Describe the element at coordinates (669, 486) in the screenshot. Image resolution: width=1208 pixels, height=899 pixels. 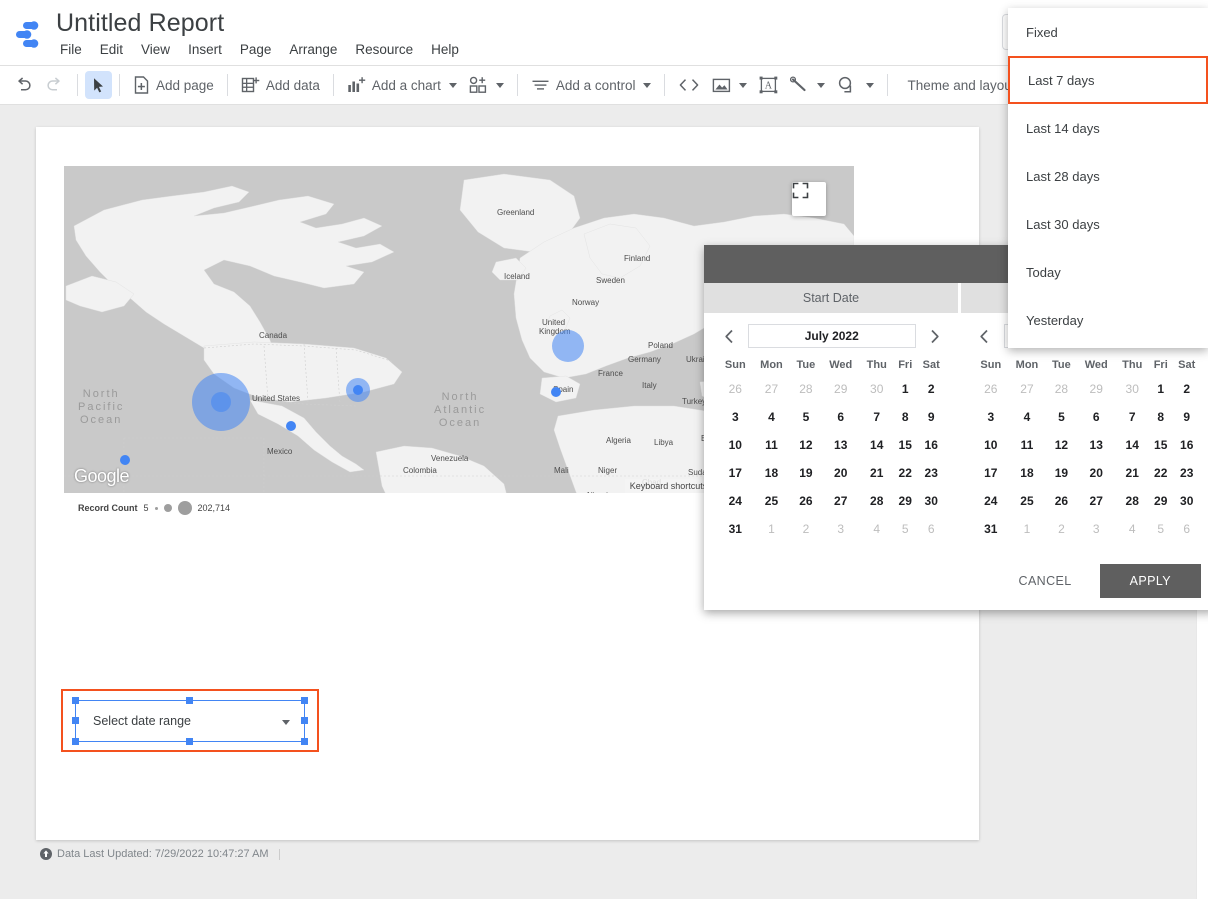
I see `keyboard-shortcuts-link: Keyboard shortcuts` at that location.